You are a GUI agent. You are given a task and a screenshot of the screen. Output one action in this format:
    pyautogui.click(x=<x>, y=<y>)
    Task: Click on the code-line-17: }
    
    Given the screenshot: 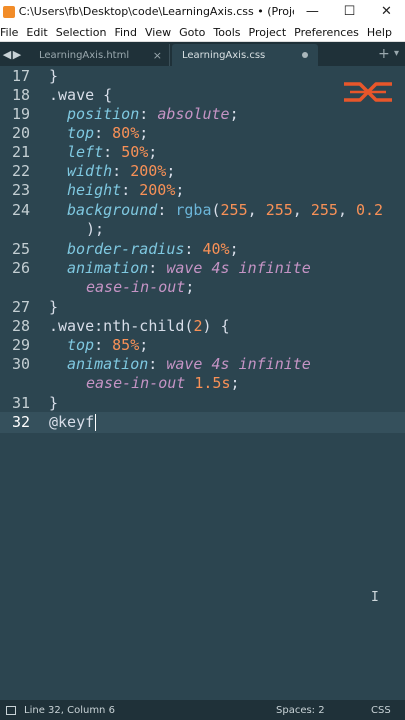 What is the action you would take?
    pyautogui.click(x=53, y=76)
    